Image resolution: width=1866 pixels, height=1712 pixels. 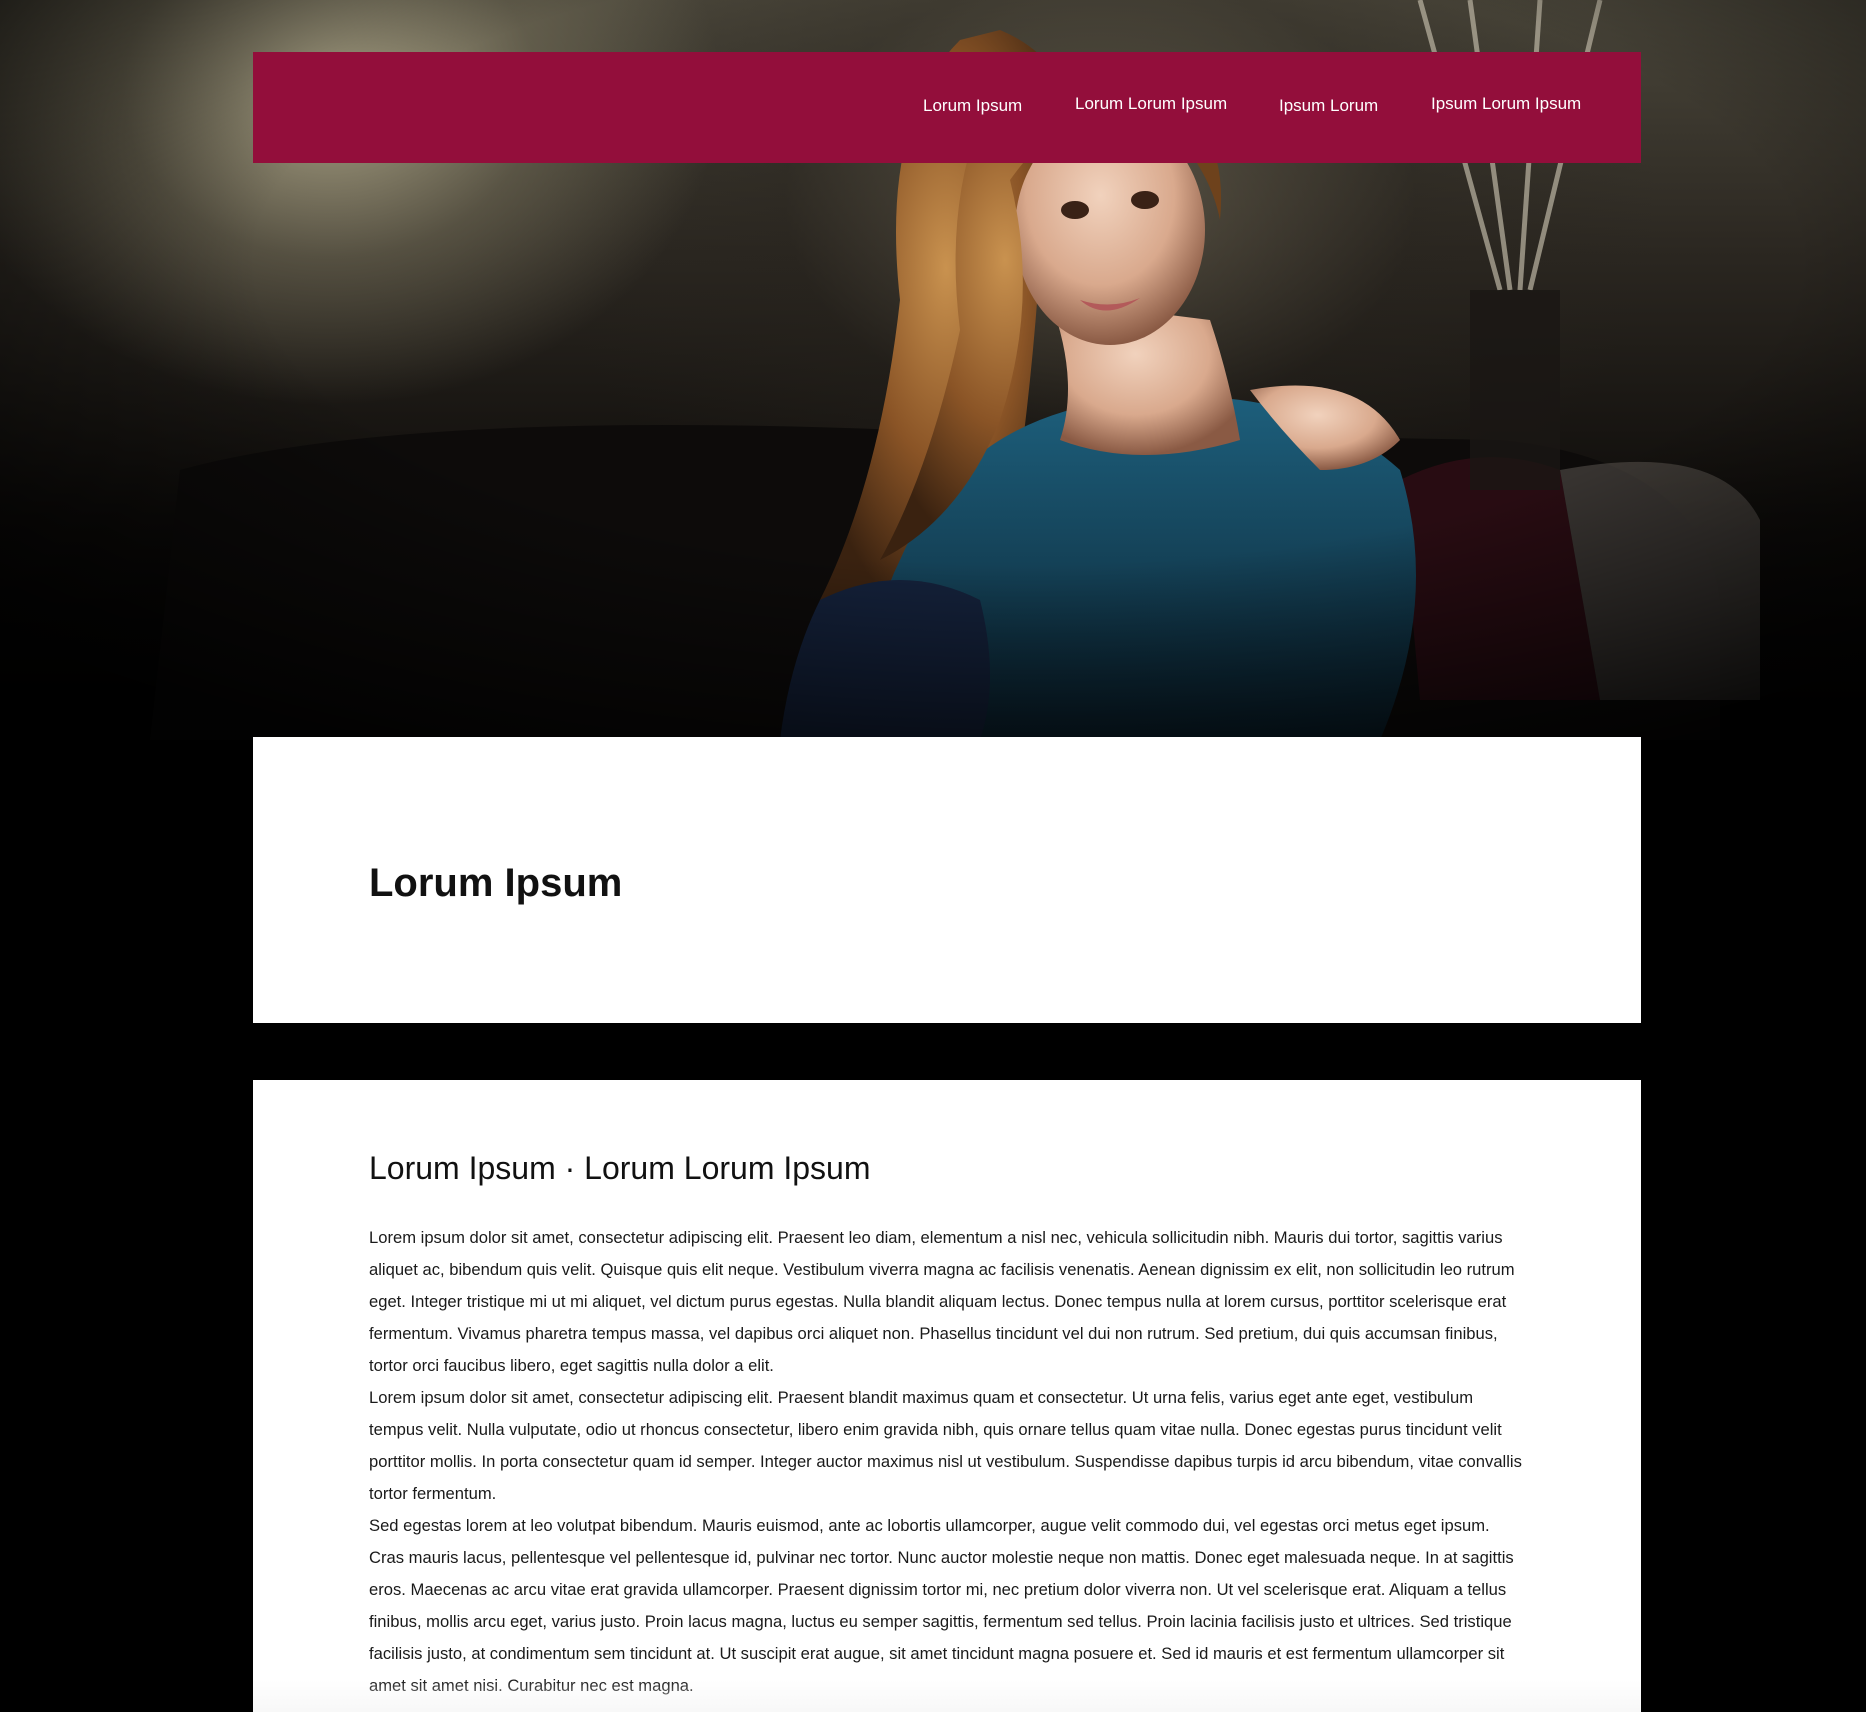 I want to click on nav-item-lorum-ipsum: Lorum Ipsum, so click(x=972, y=106).